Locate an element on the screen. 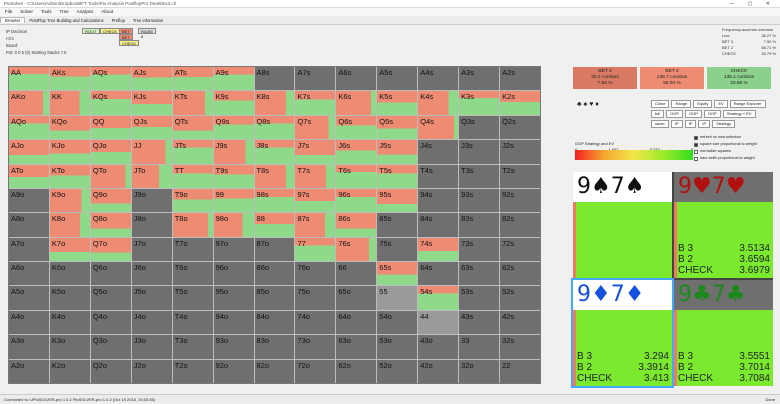 The height and width of the screenshot is (404, 780). hand-cell-J6s: J6s is located at coordinates (356, 152).